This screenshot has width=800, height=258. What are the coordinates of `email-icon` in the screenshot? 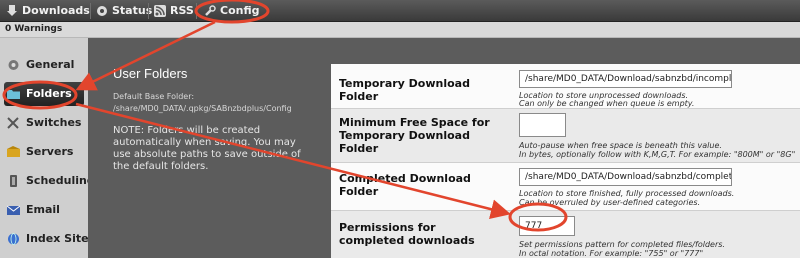 It's located at (13, 210).